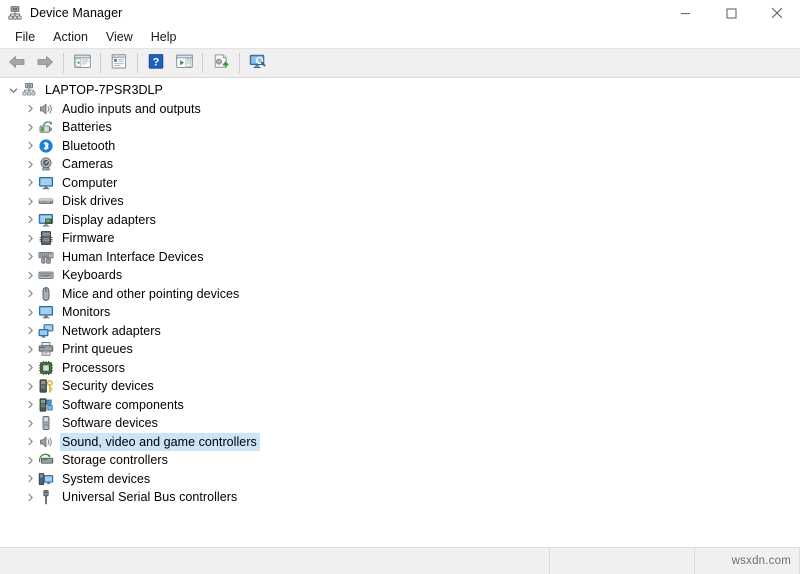  I want to click on title-bar: Device Manager, so click(400, 13).